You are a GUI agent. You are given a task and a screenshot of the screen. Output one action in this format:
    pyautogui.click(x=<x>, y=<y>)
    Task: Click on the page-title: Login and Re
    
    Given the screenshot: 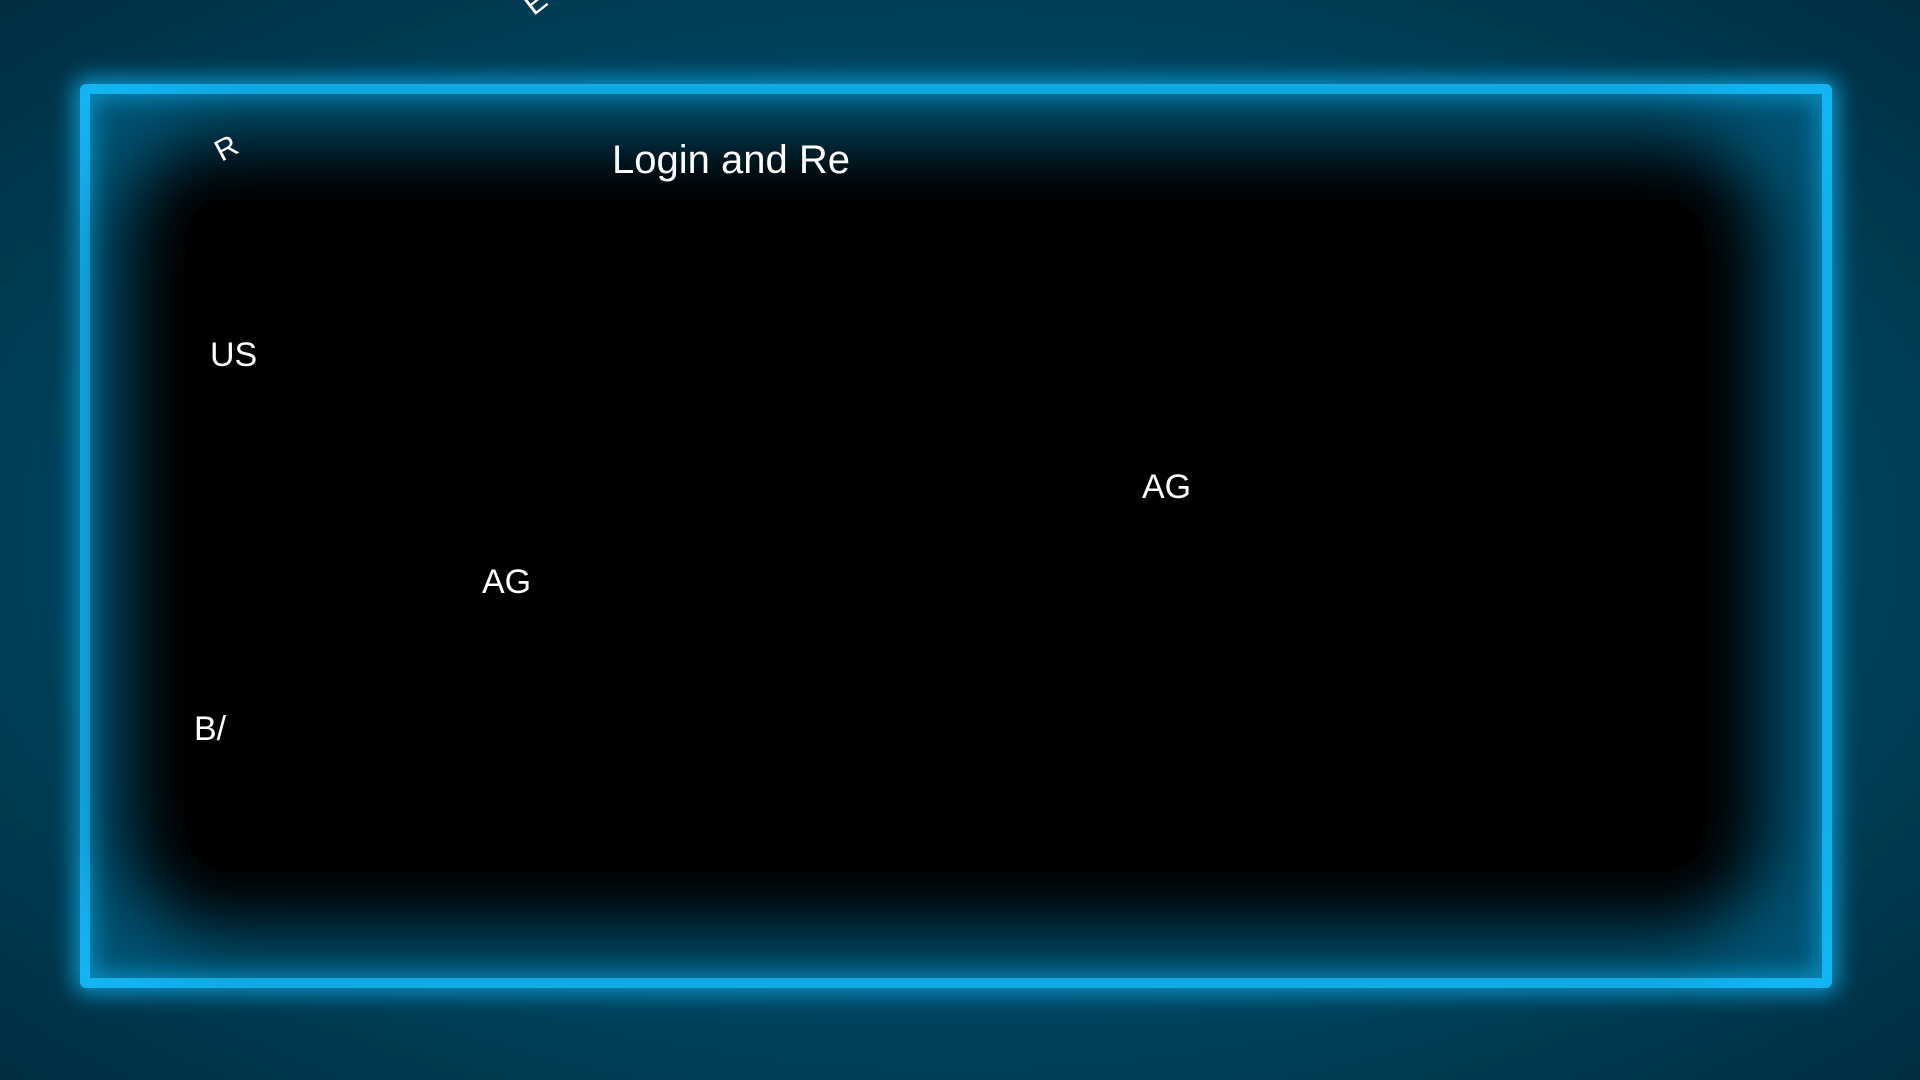 What is the action you would take?
    pyautogui.click(x=731, y=160)
    